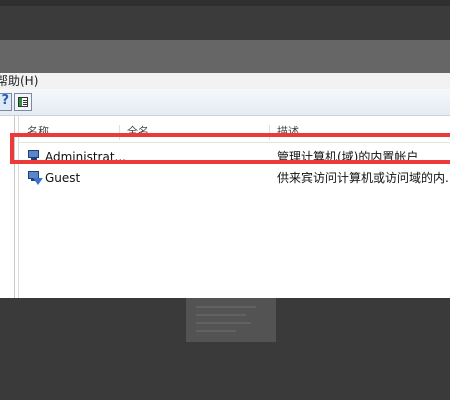  What do you see at coordinates (225, 81) in the screenshot?
I see `menubar: 帮助(H)` at bounding box center [225, 81].